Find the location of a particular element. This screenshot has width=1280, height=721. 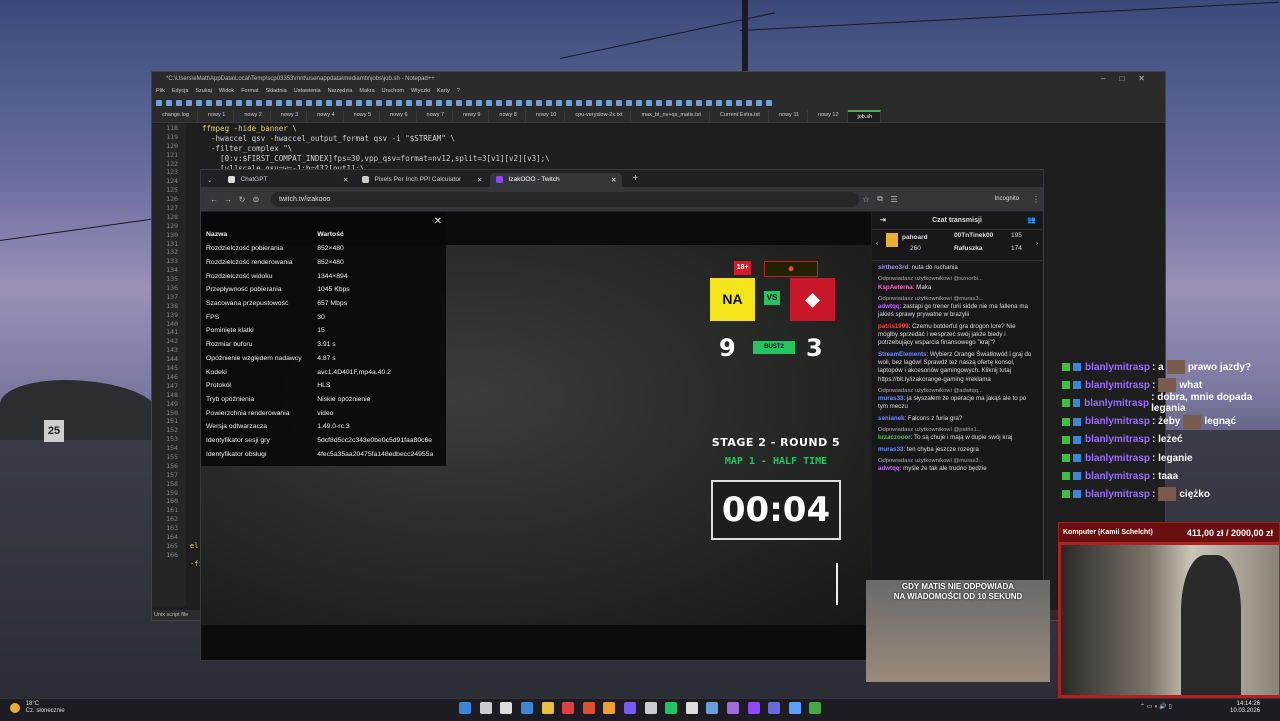

menu-icon: ☰ is located at coordinates (894, 199).